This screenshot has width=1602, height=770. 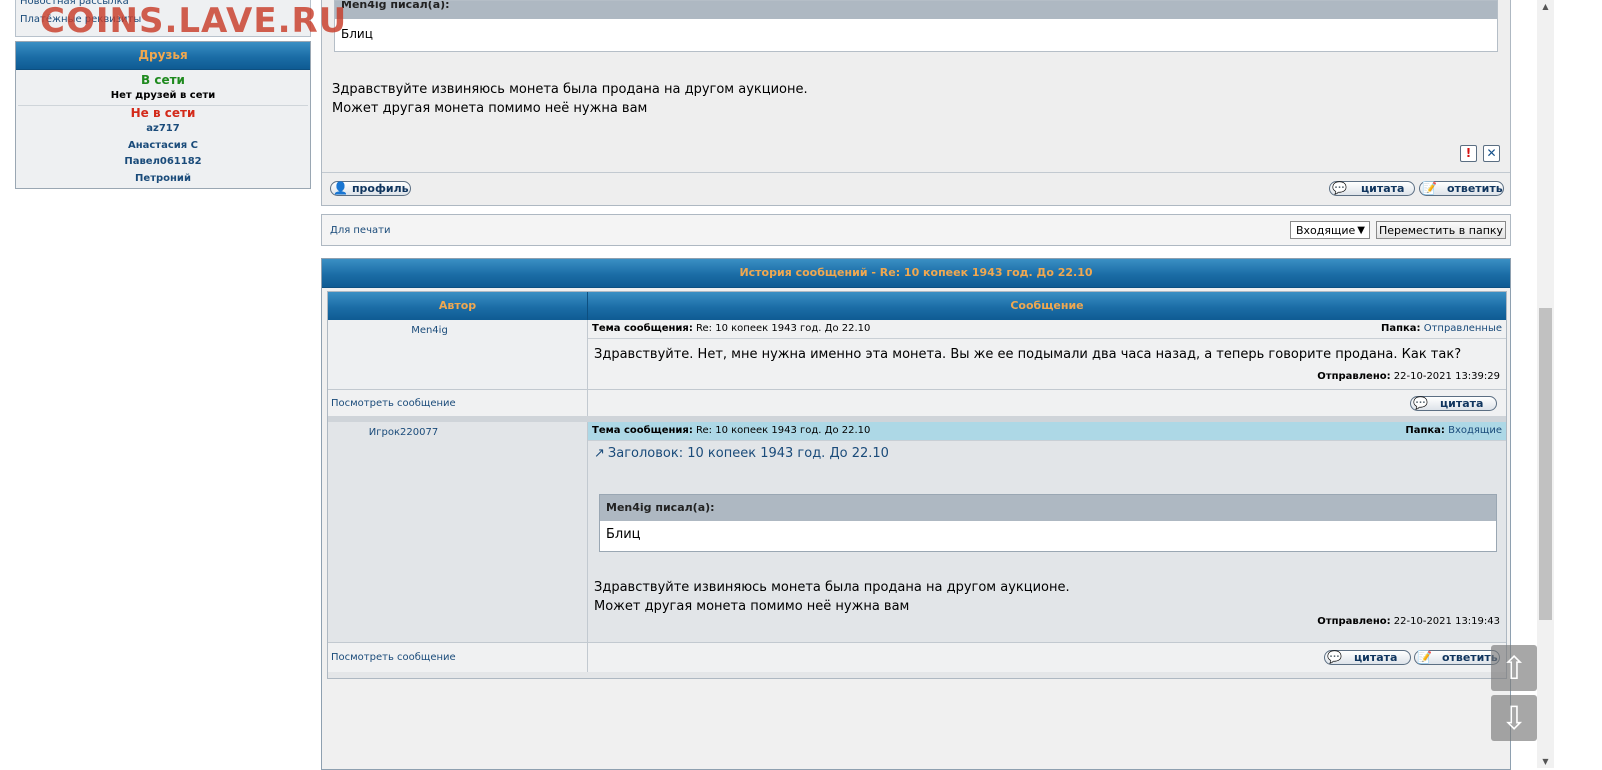 I want to click on sent-time: Отправлено: 22-10-2021 13:19:43, so click(x=1408, y=621).